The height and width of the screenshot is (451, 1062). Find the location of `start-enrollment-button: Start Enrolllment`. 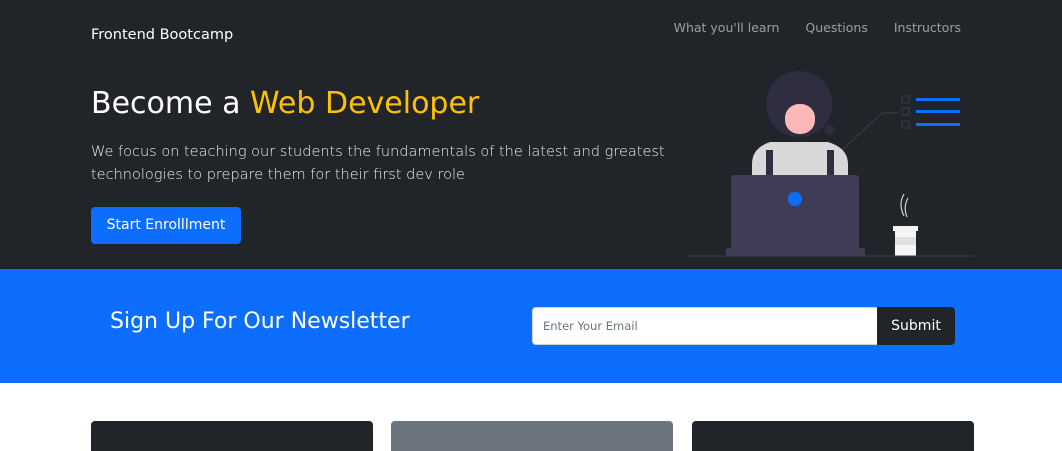

start-enrollment-button: Start Enrolllment is located at coordinates (166, 225).